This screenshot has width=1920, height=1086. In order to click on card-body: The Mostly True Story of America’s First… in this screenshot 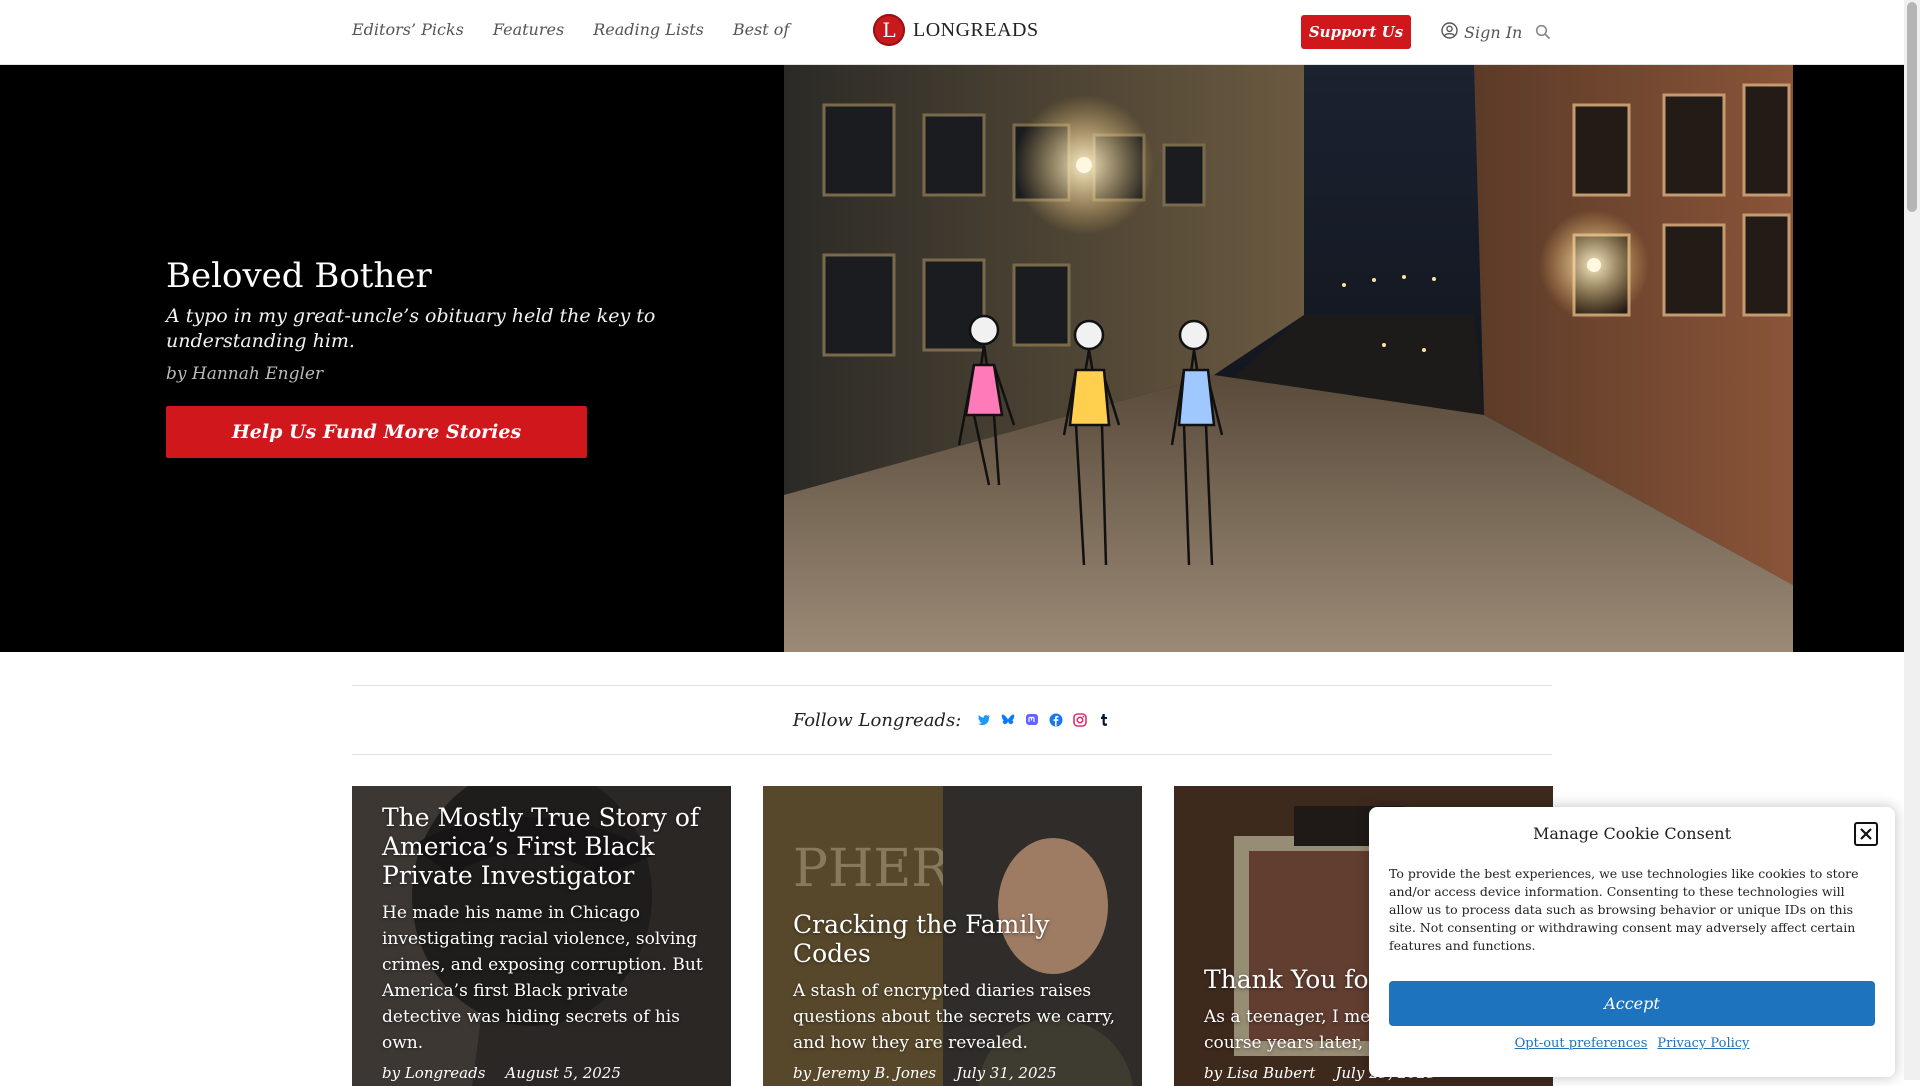, I will do `click(545, 944)`.